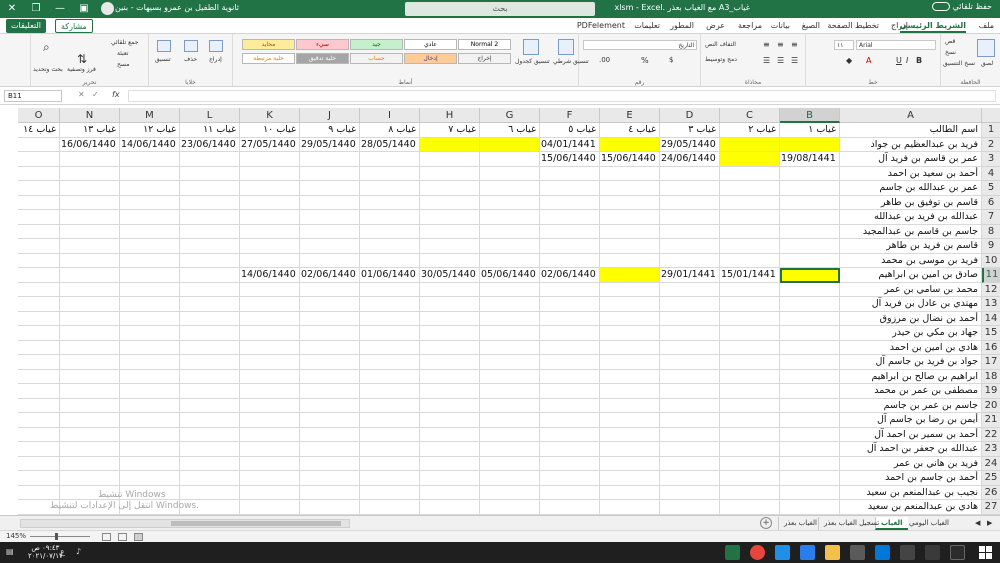 The image size is (1000, 563). I want to click on cell-K15, so click(270, 333).